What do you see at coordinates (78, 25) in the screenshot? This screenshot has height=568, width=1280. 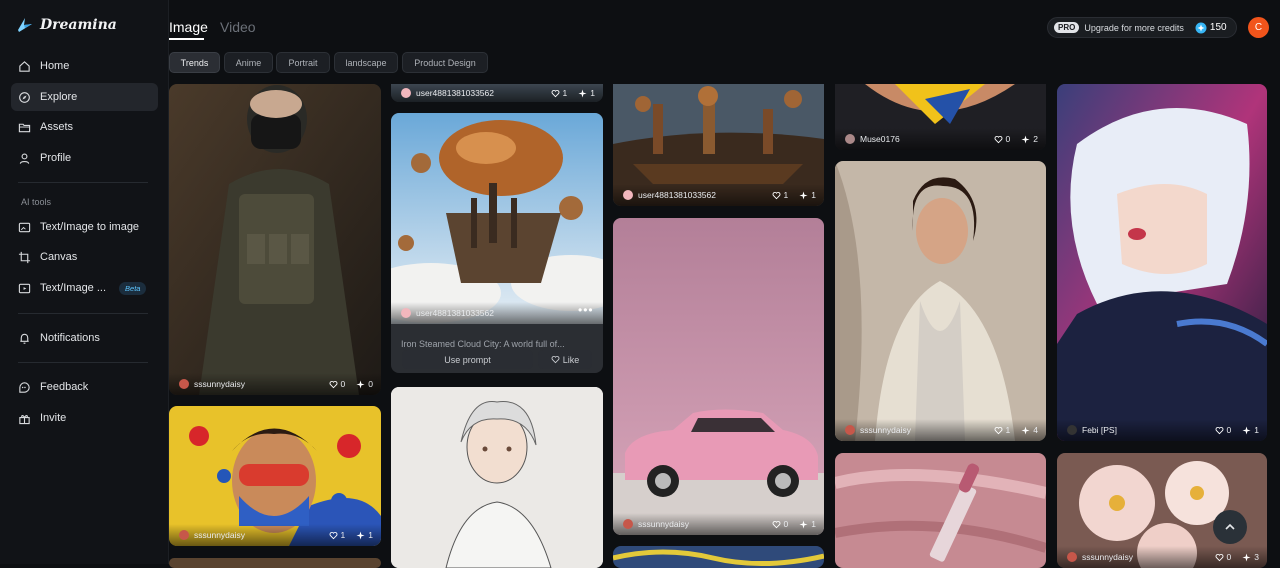 I see `brand-name: Dreamina` at bounding box center [78, 25].